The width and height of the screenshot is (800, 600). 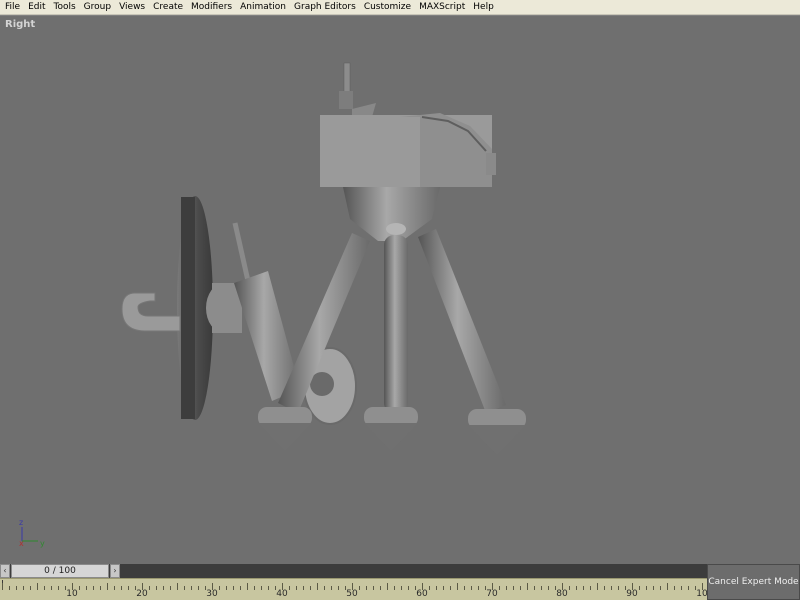 What do you see at coordinates (263, 7) in the screenshot?
I see `menu-animation: Animation` at bounding box center [263, 7].